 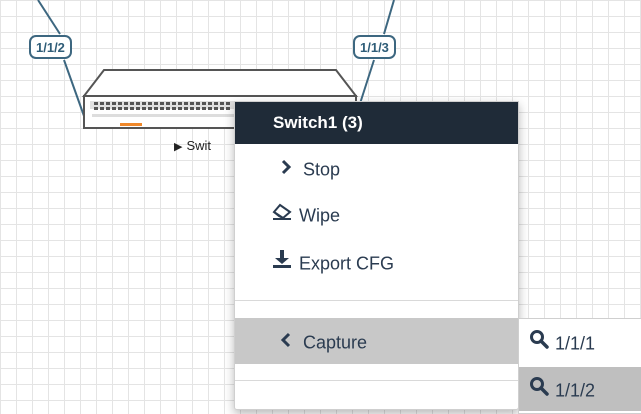 What do you see at coordinates (575, 390) in the screenshot?
I see `capture-port-label: 1/1/2` at bounding box center [575, 390].